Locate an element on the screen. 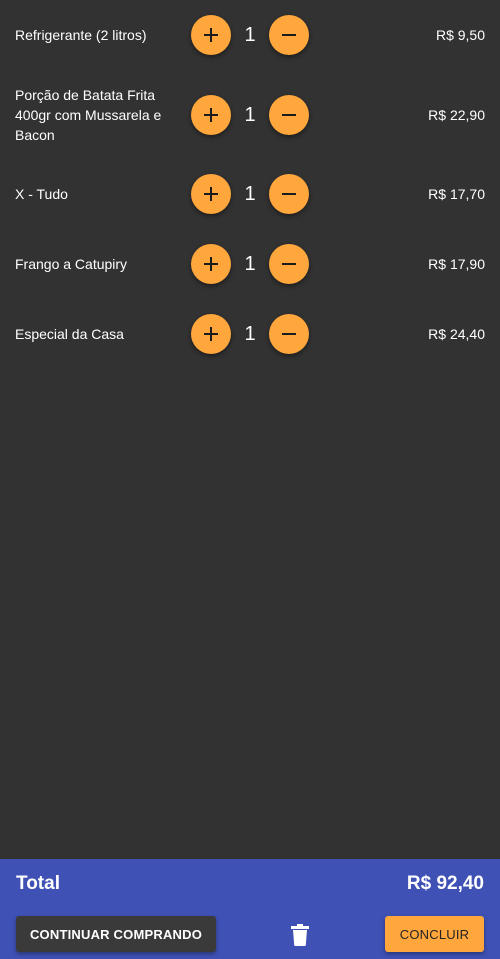 This screenshot has height=959, width=500. continue-shopping-button: CONTINUAR COMPRANDO is located at coordinates (116, 934).